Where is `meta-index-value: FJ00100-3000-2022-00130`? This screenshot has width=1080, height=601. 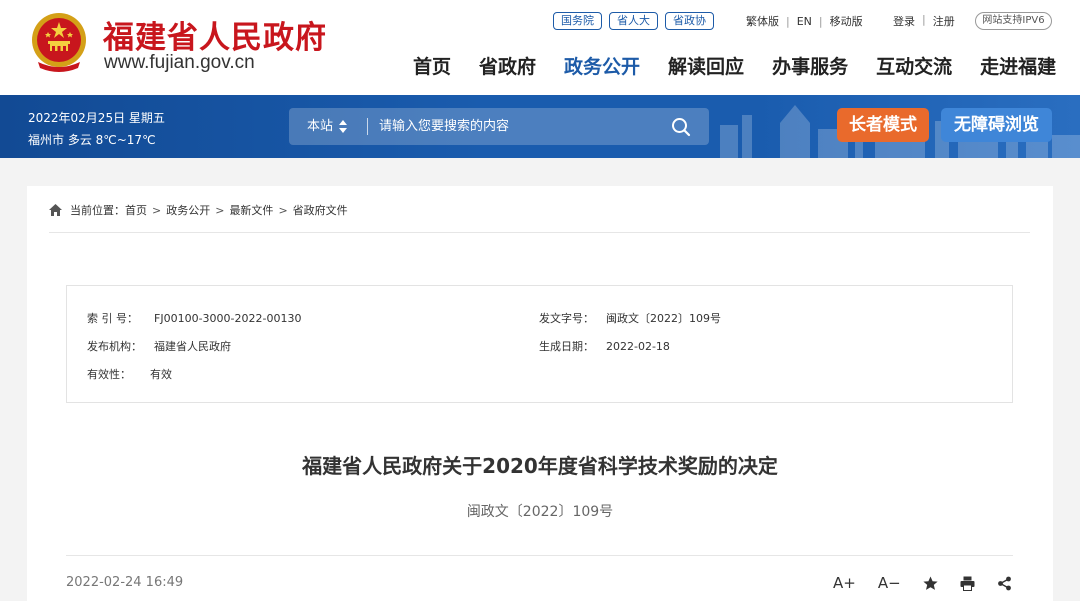
meta-index-value: FJ00100-3000-2022-00130 is located at coordinates (228, 318).